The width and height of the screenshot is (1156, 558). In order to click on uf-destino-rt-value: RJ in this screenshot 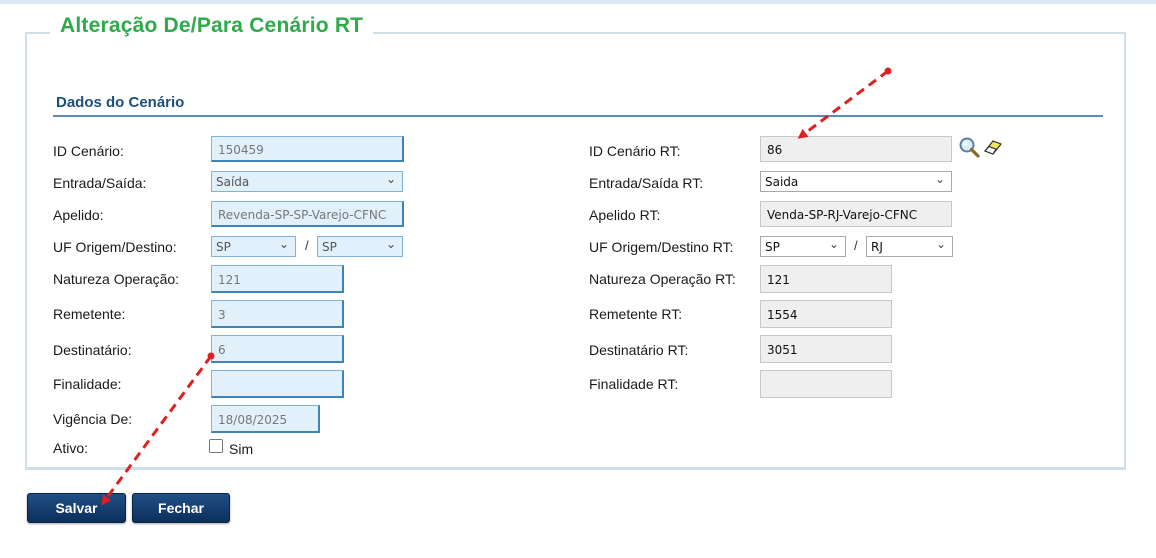, I will do `click(877, 247)`.